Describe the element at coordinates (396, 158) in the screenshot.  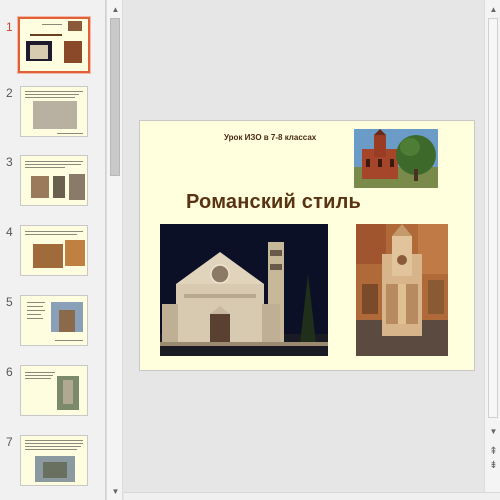
I see `church-photo-small` at that location.